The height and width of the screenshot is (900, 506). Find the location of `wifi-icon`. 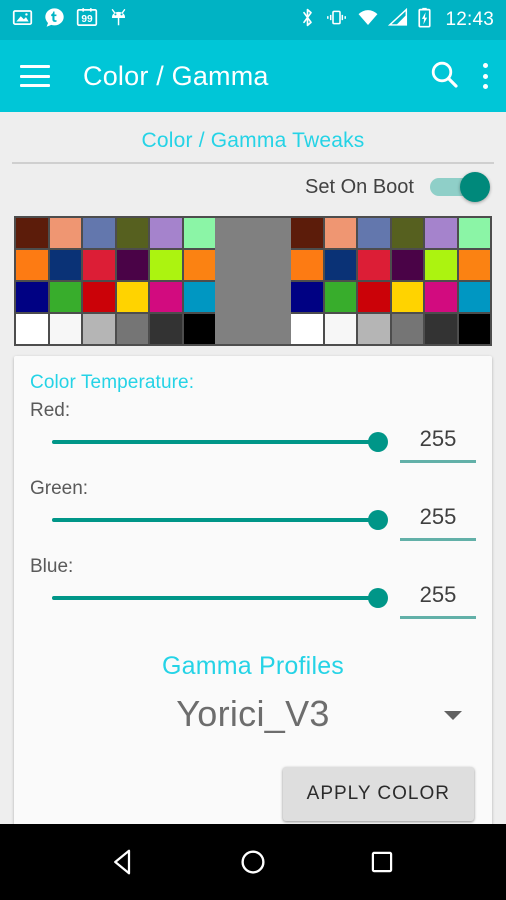

wifi-icon is located at coordinates (368, 20).